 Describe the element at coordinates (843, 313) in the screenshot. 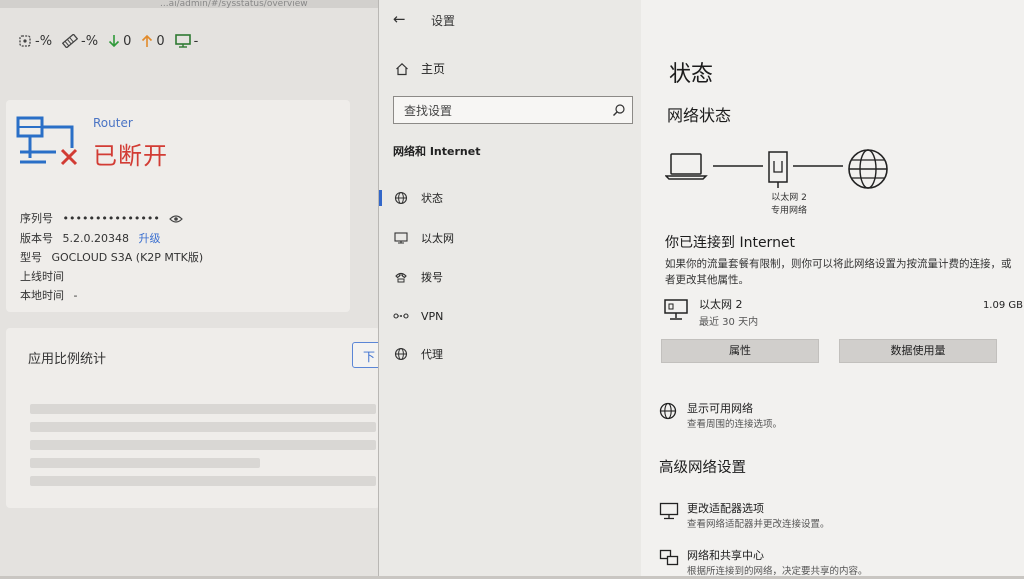

I see `adapter-usage-row: 以太网 2 最近 30 天内 1.09 GB` at that location.